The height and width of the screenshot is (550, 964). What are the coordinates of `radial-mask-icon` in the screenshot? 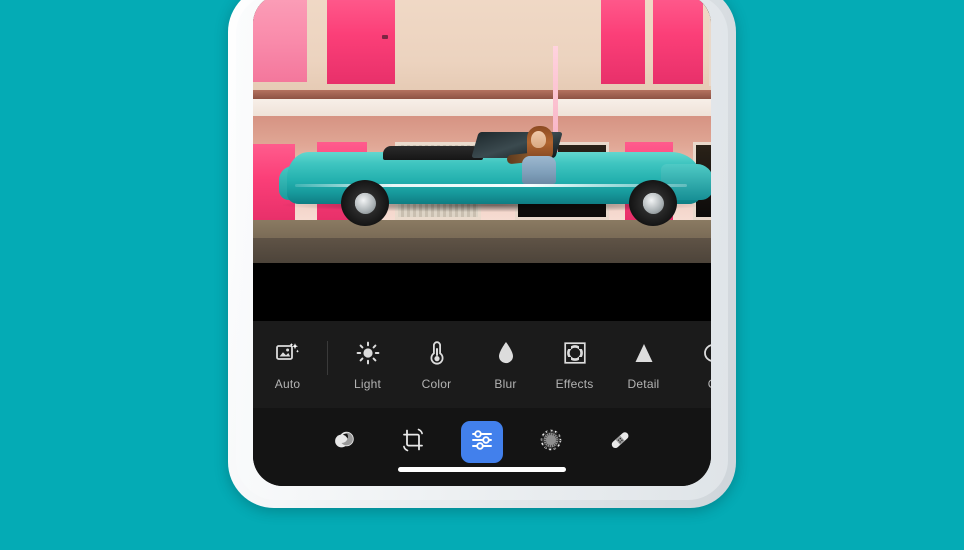 It's located at (551, 442).